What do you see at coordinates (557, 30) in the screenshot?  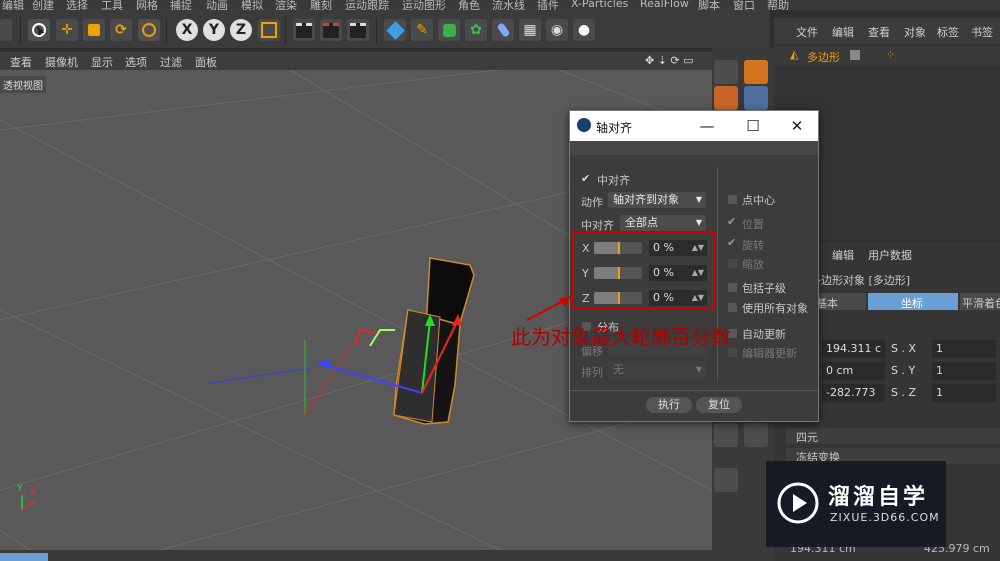 I see `camera-icon: ◉` at bounding box center [557, 30].